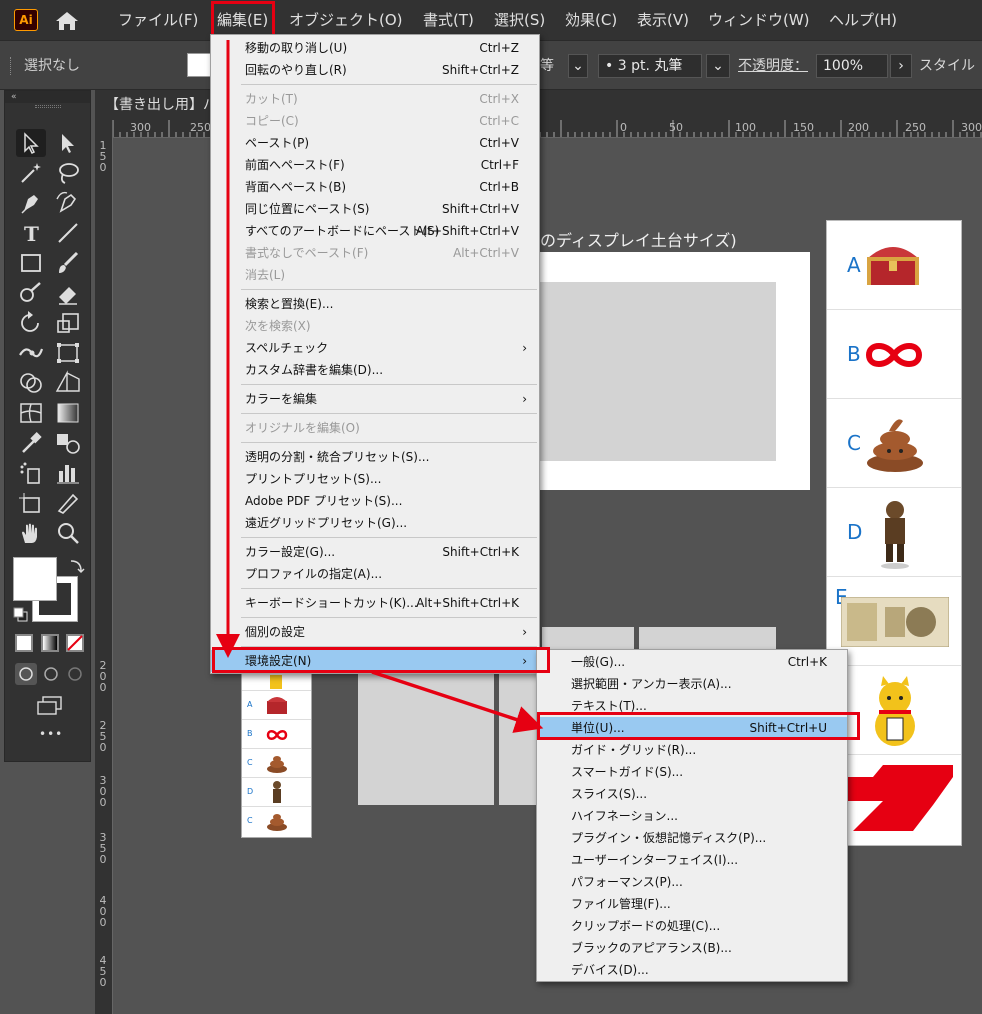  Describe the element at coordinates (381, 660) in the screenshot. I see `annotation-preferences-box` at that location.